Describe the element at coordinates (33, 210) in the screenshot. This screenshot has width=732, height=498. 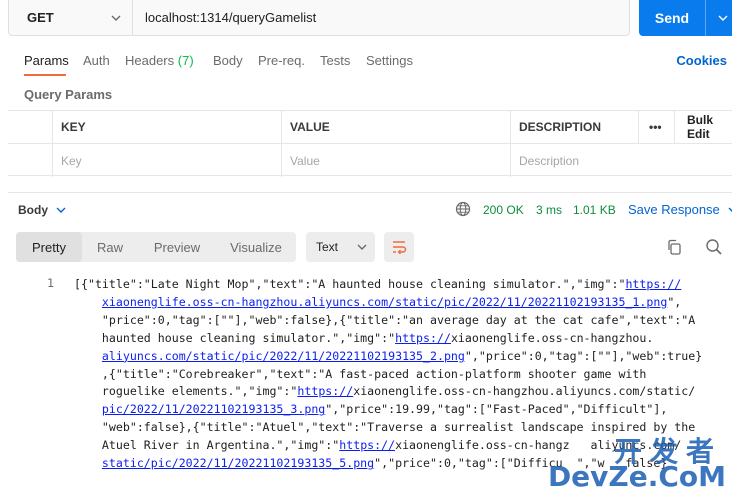
I see `response-body-label: Body` at that location.